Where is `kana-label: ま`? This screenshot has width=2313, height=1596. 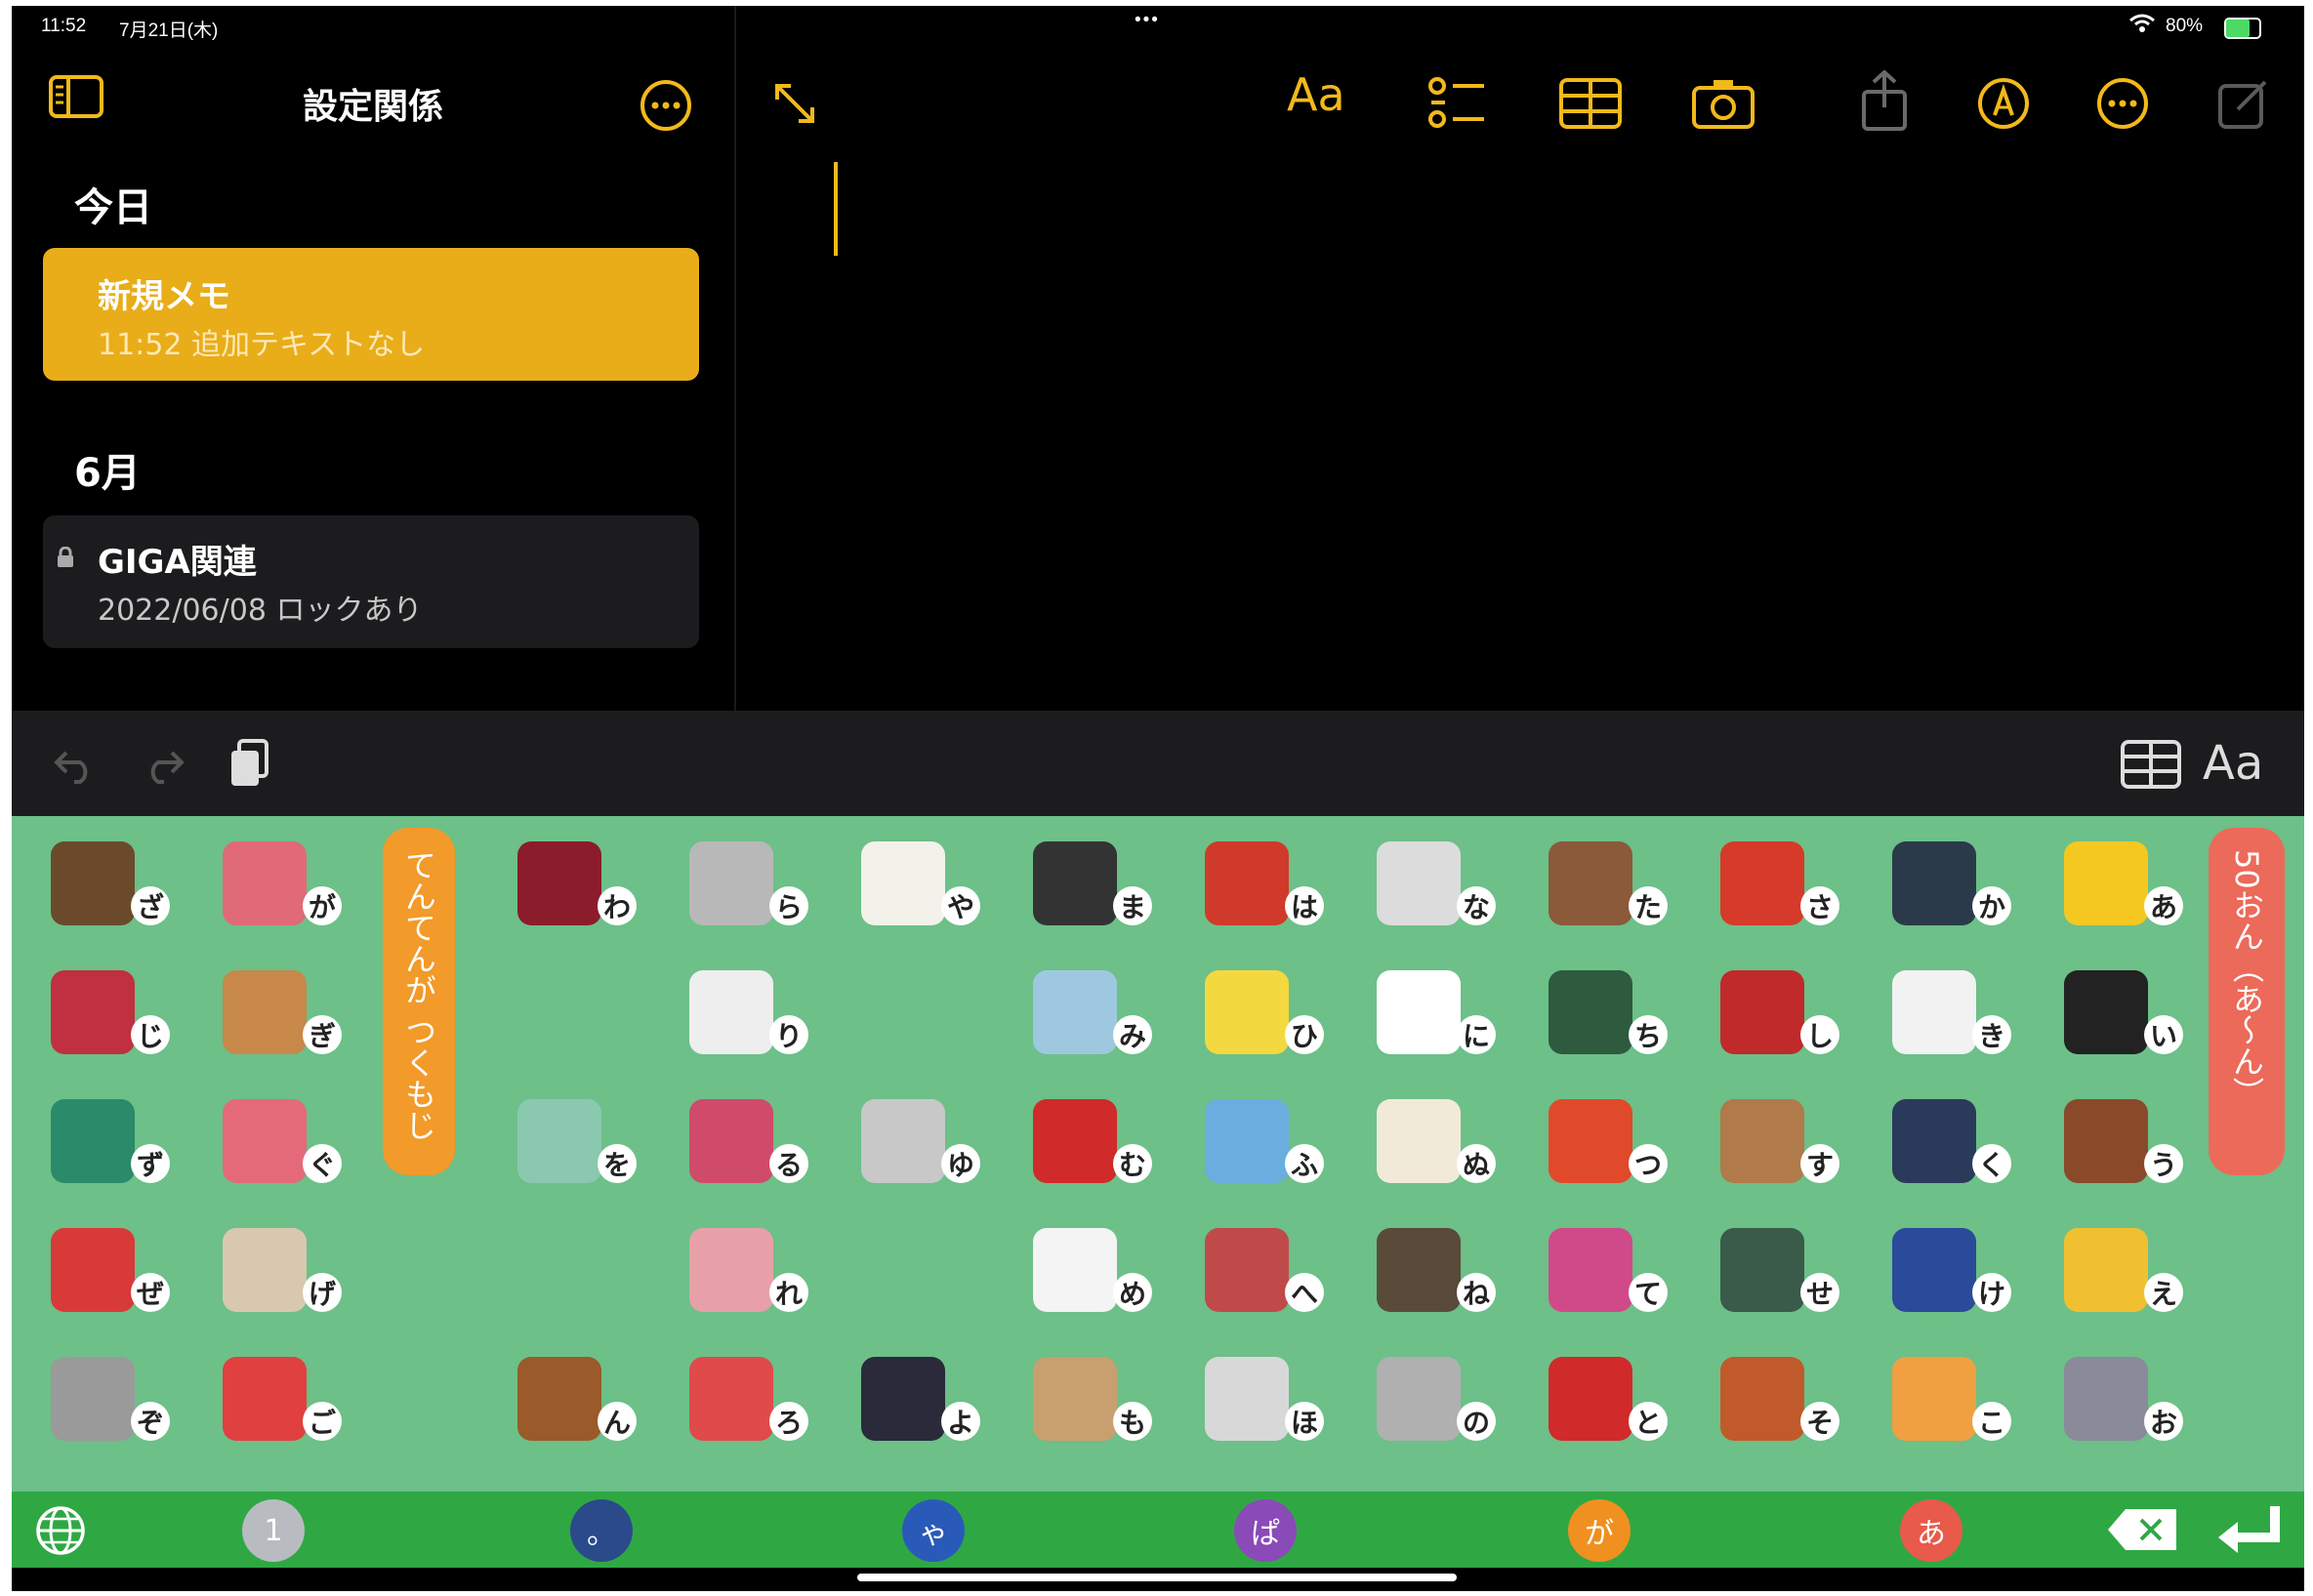 kana-label: ま is located at coordinates (1132, 905).